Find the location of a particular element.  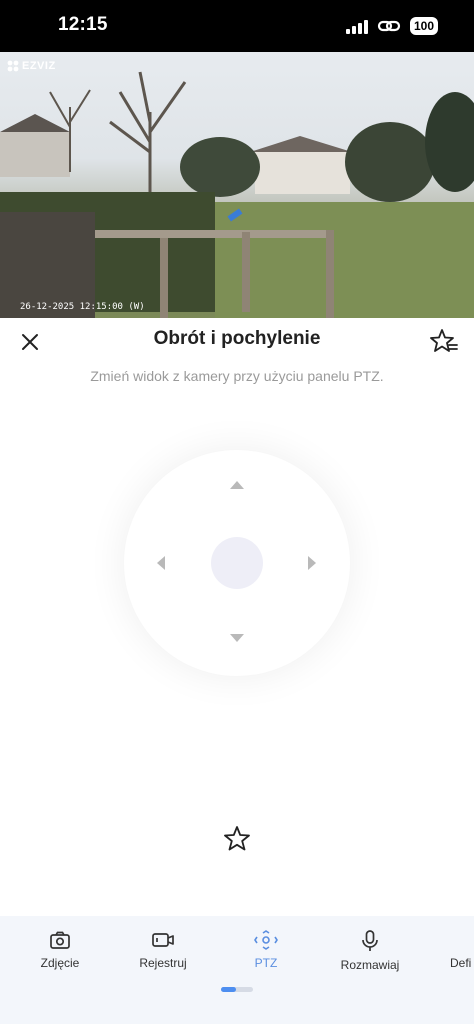

ptz-direction-pad is located at coordinates (237, 563).